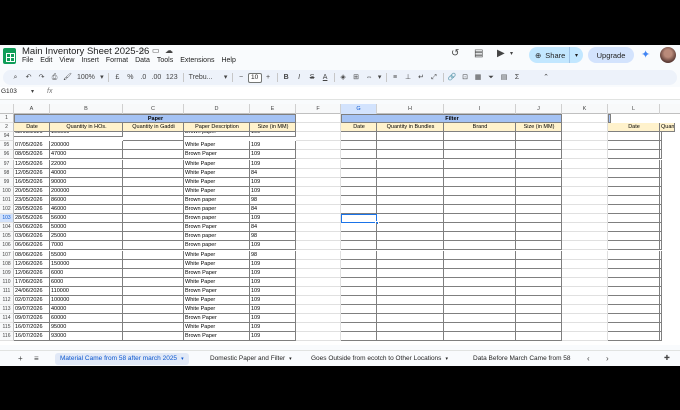 Image resolution: width=680 pixels, height=410 pixels. Describe the element at coordinates (86, 264) in the screenshot. I see `quantity-cell: 150000` at that location.